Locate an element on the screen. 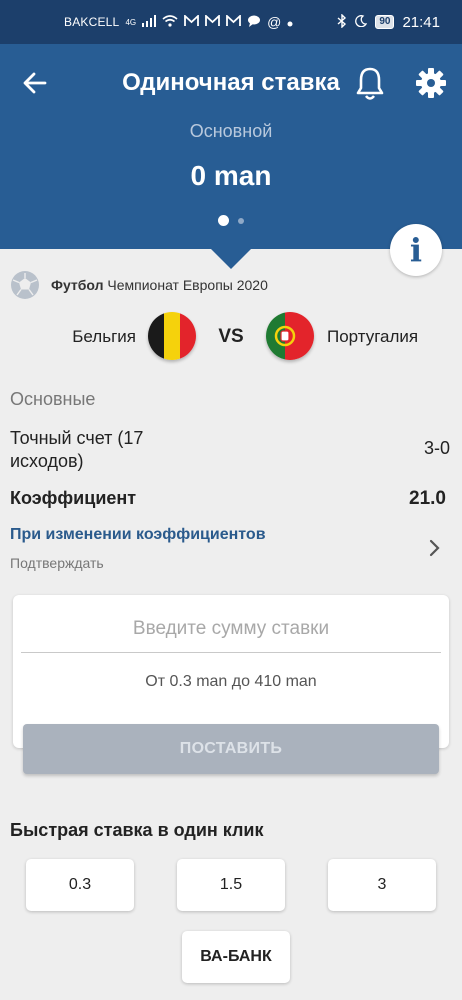 Image resolution: width=462 pixels, height=1000 pixels. page-title: Одиночная ставка is located at coordinates (231, 82).